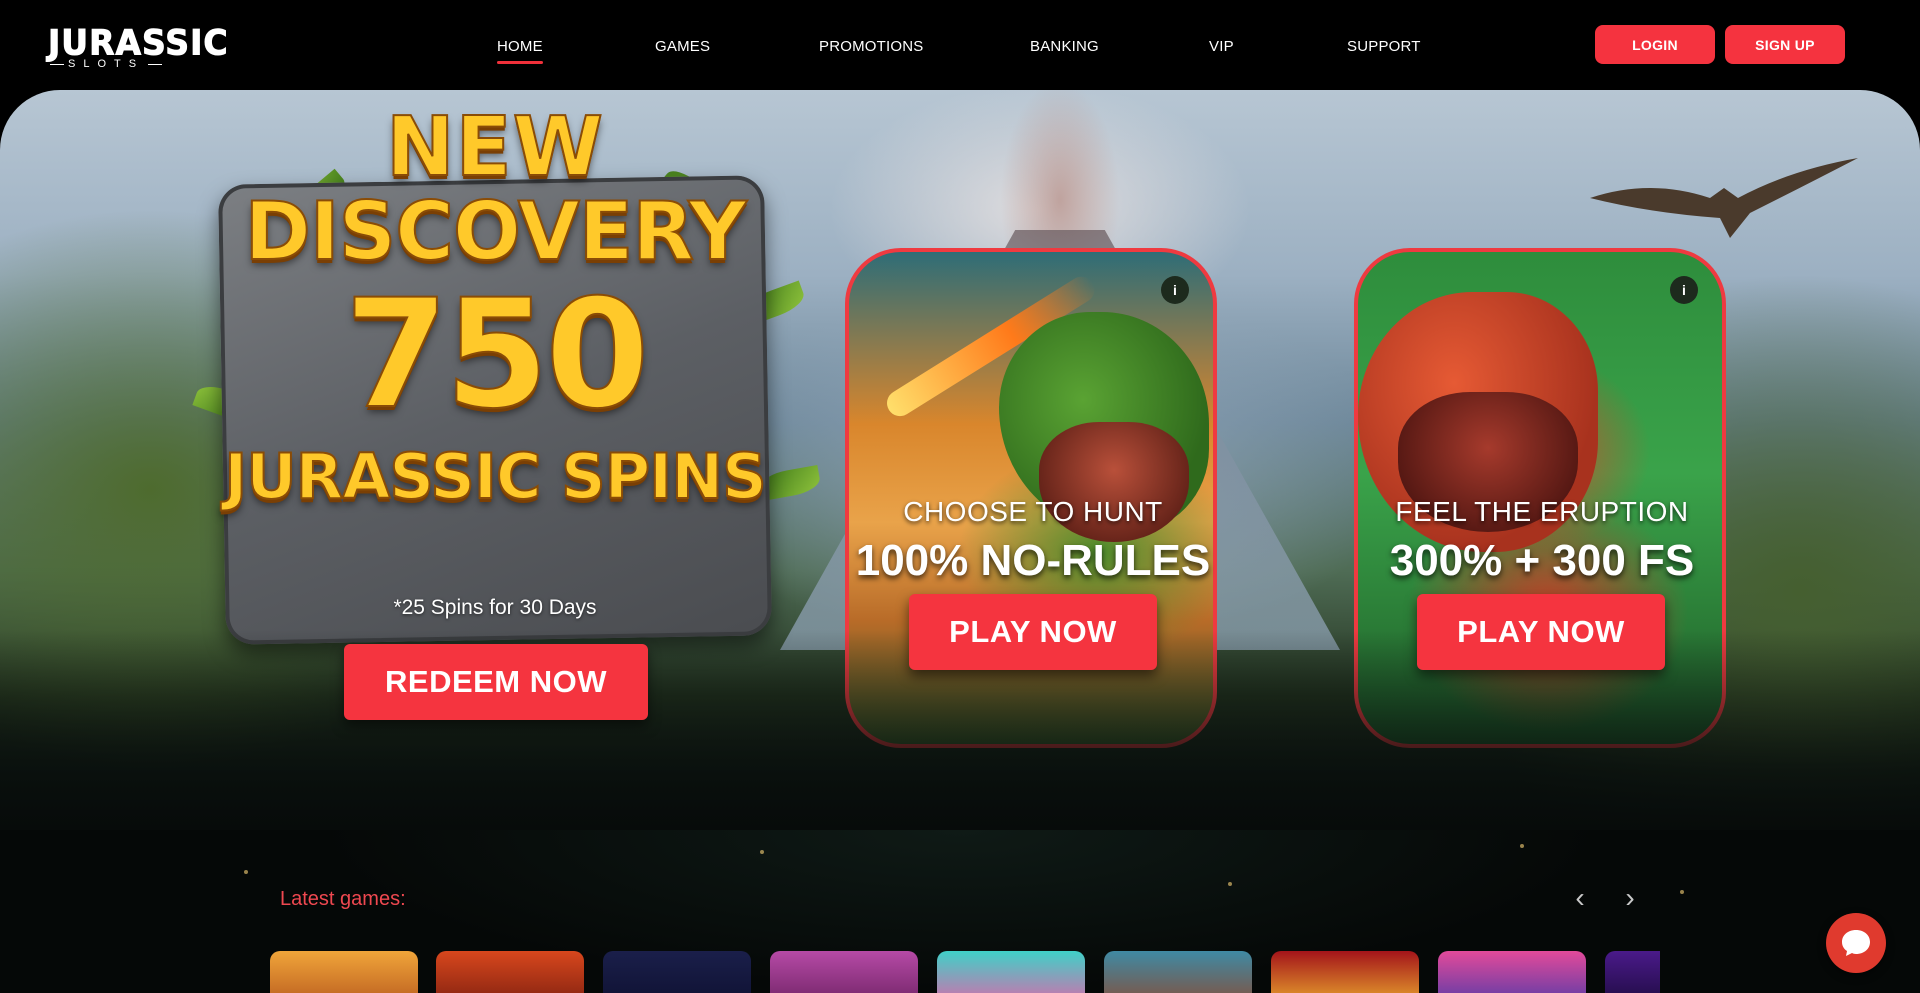 The image size is (1920, 993). I want to click on chevron-left-icon: ‹, so click(1580, 898).